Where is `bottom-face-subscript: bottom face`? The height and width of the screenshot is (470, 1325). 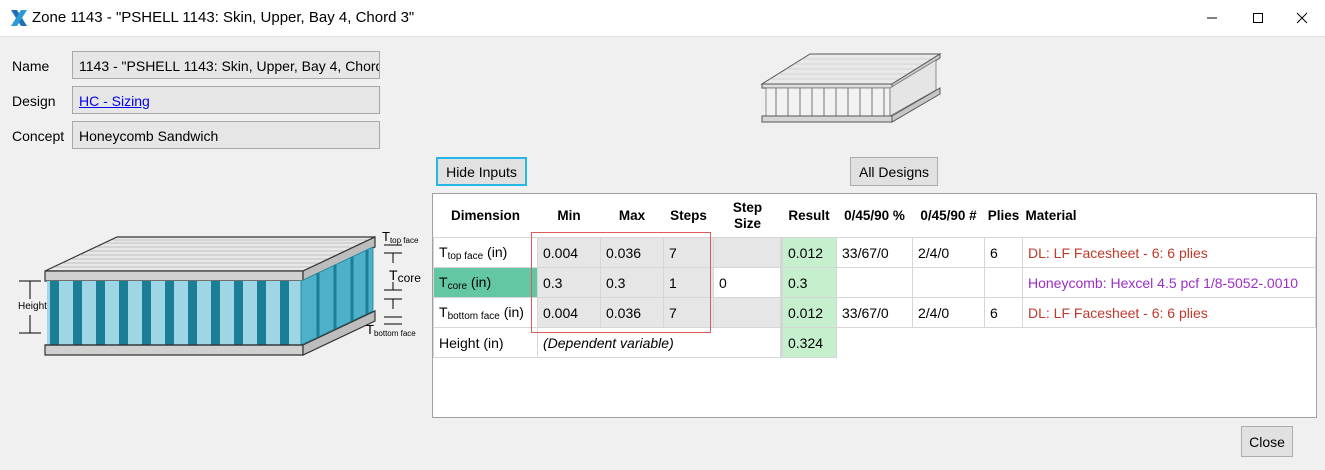
bottom-face-subscript: bottom face is located at coordinates (394, 333).